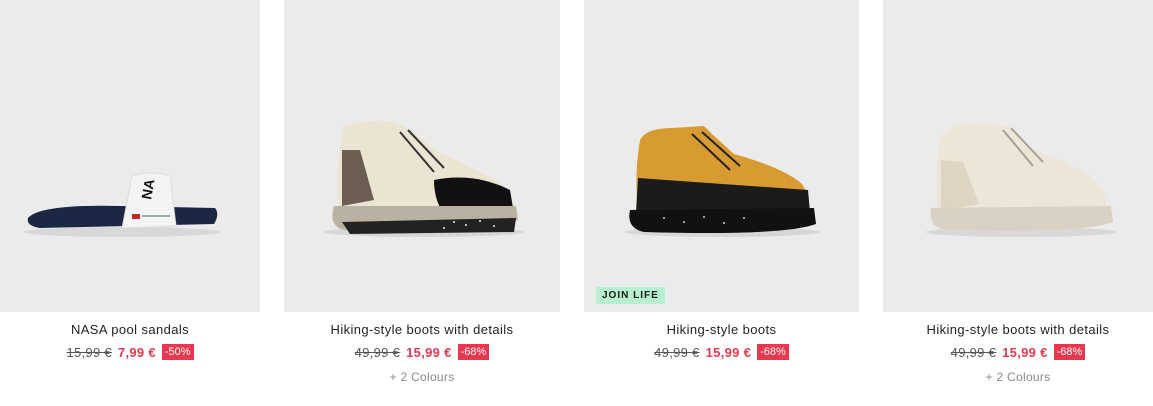 This screenshot has width=1153, height=406. What do you see at coordinates (630, 295) in the screenshot?
I see `join-life-badge: JOIN LIFE` at bounding box center [630, 295].